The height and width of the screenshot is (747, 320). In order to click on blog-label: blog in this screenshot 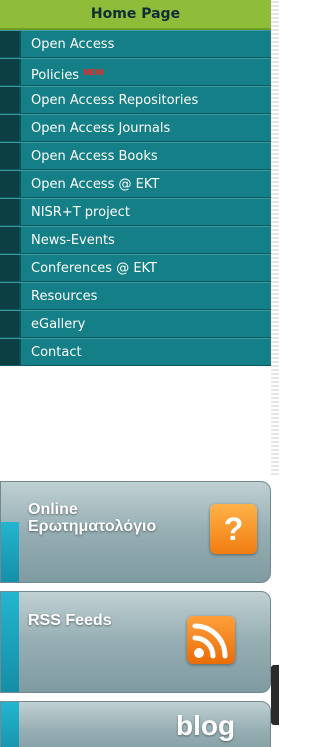, I will do `click(206, 725)`.